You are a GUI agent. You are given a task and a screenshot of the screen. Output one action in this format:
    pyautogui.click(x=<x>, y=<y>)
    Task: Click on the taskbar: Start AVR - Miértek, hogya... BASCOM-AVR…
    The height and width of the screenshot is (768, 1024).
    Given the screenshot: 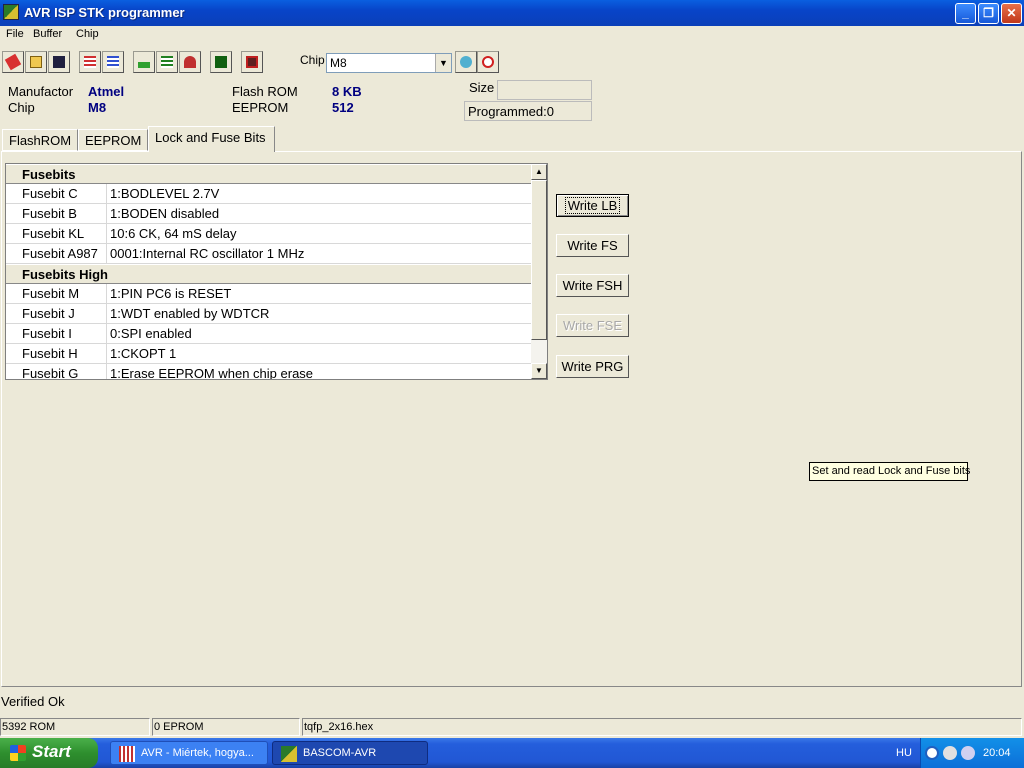 What is the action you would take?
    pyautogui.click(x=512, y=753)
    